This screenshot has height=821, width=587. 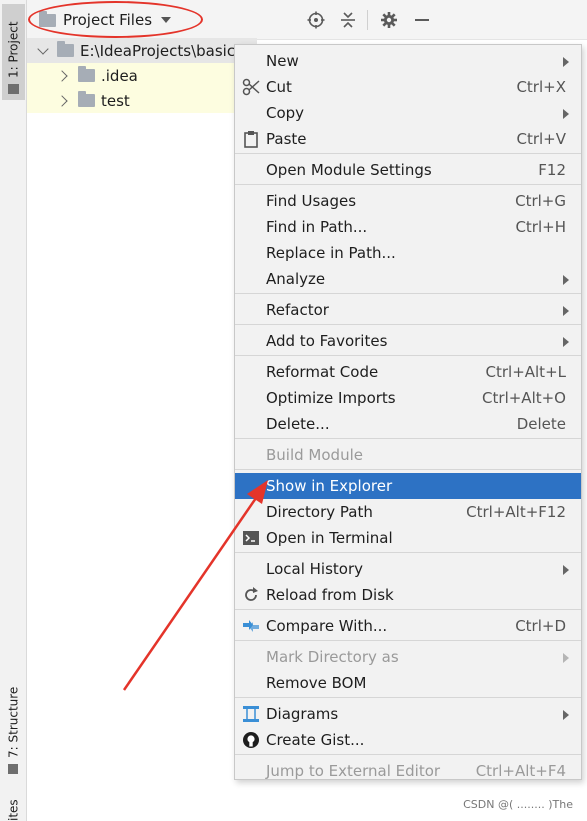 What do you see at coordinates (408, 424) in the screenshot?
I see `menu-item-delete: Delete... Delete` at bounding box center [408, 424].